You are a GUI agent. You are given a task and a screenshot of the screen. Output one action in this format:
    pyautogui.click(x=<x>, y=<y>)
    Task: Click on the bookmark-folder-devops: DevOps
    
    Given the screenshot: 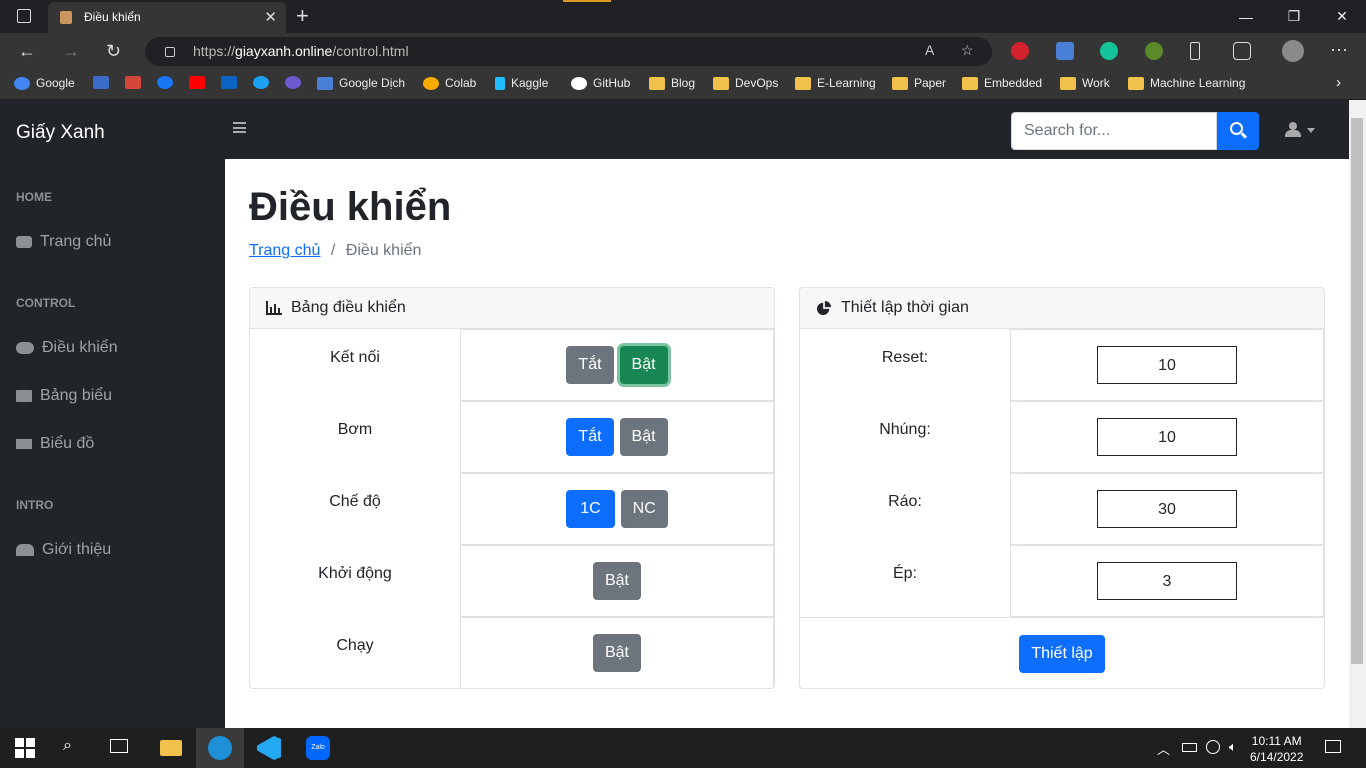 What is the action you would take?
    pyautogui.click(x=745, y=83)
    